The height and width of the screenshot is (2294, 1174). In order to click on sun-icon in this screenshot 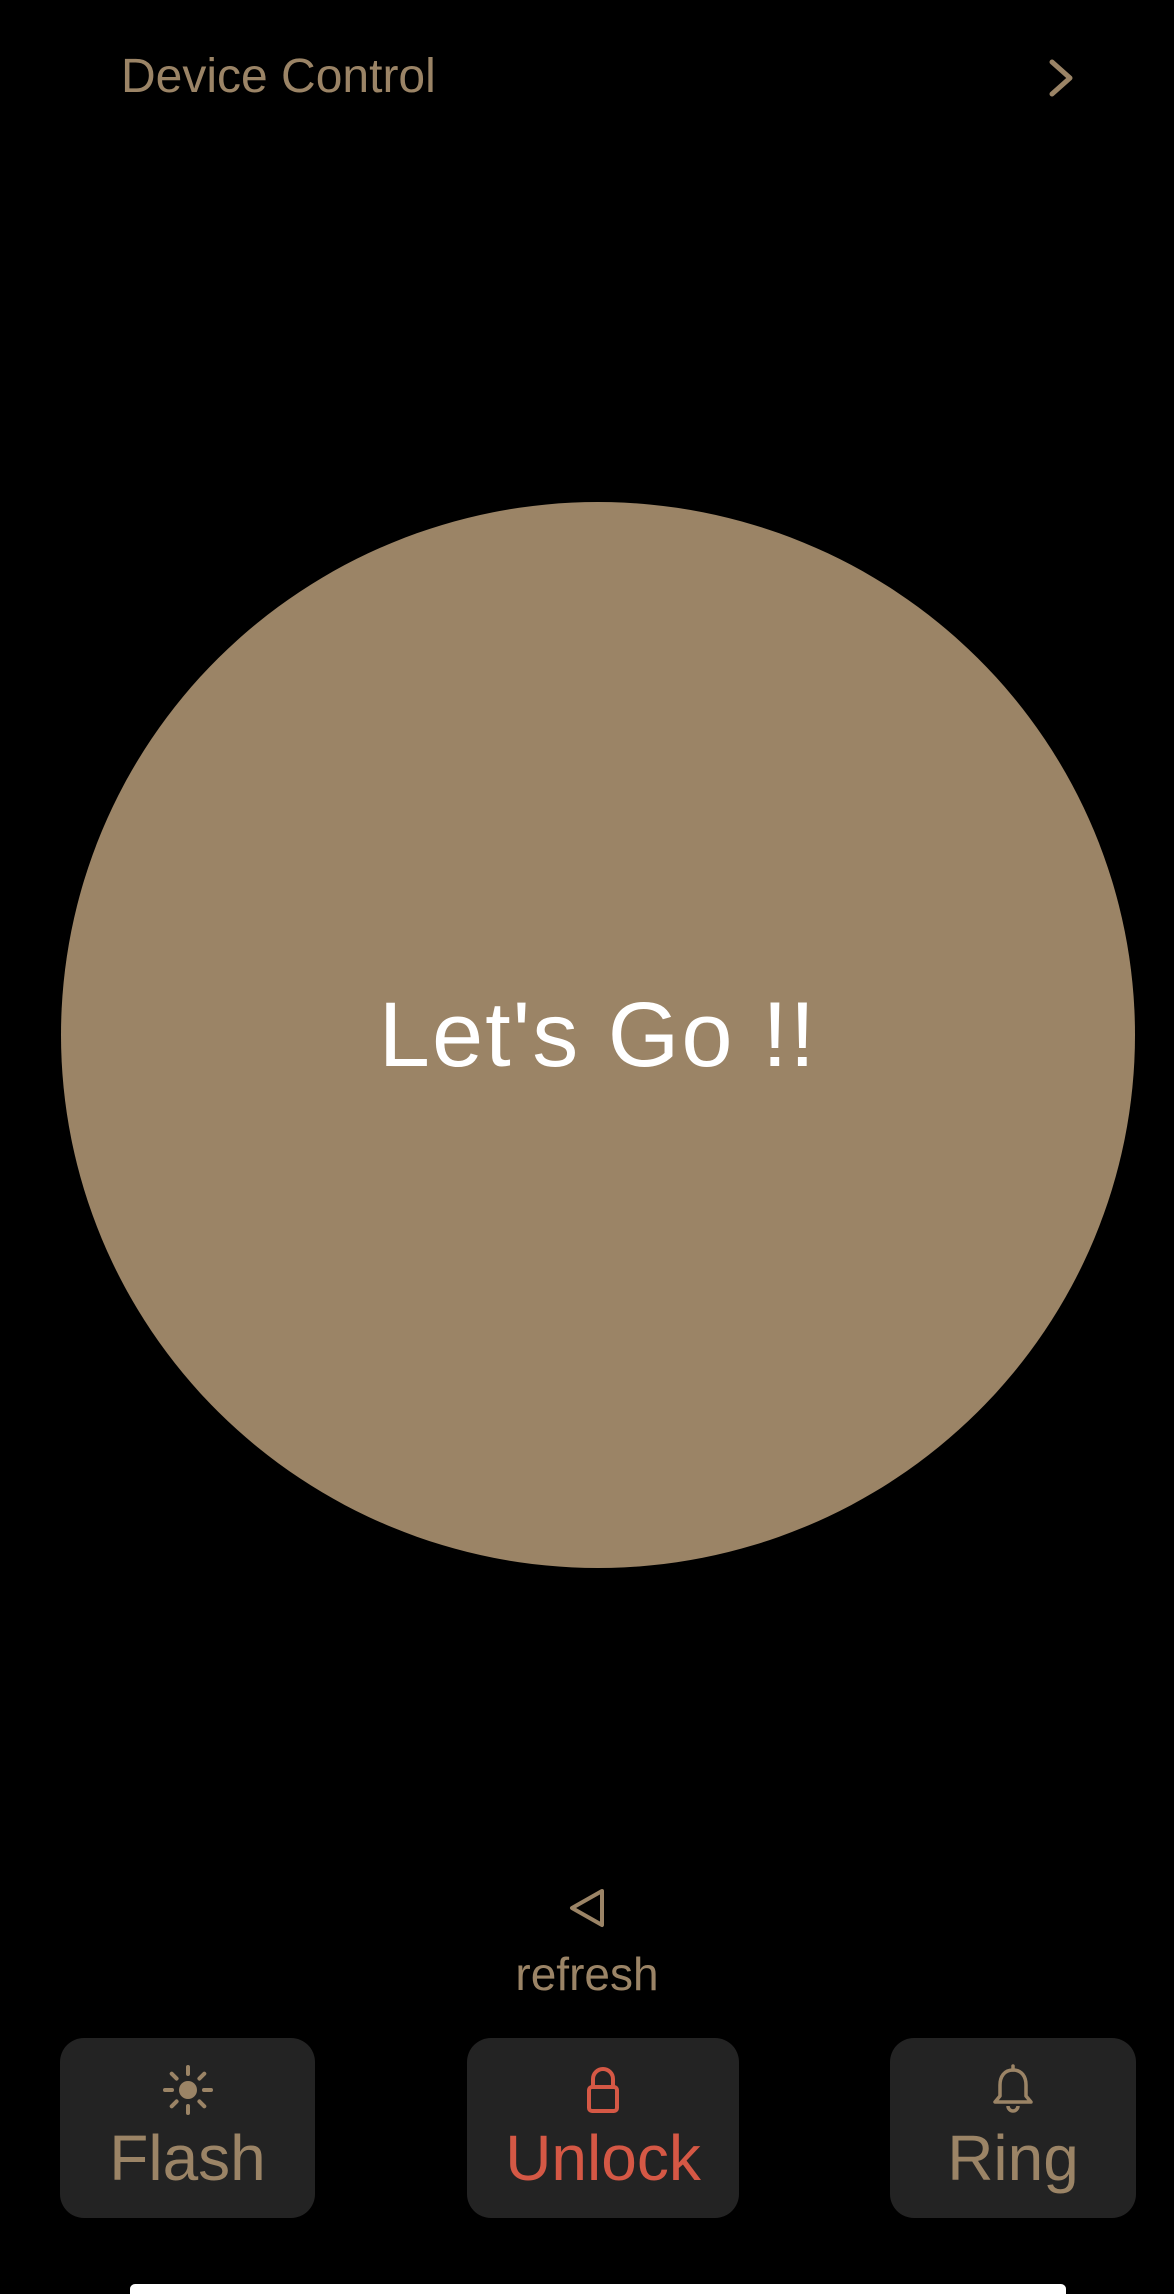, I will do `click(187, 2090)`.